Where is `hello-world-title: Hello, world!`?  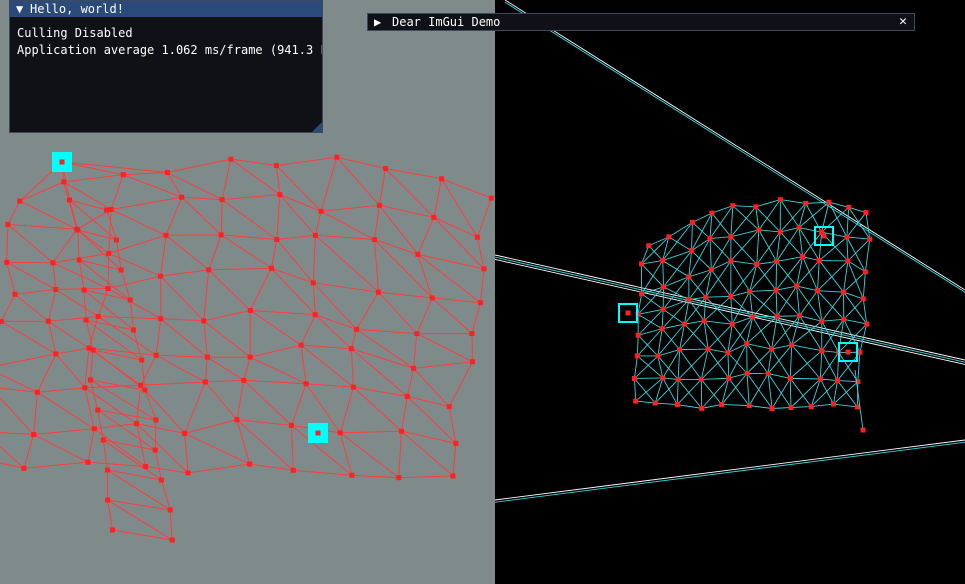
hello-world-title: Hello, world! is located at coordinates (77, 9).